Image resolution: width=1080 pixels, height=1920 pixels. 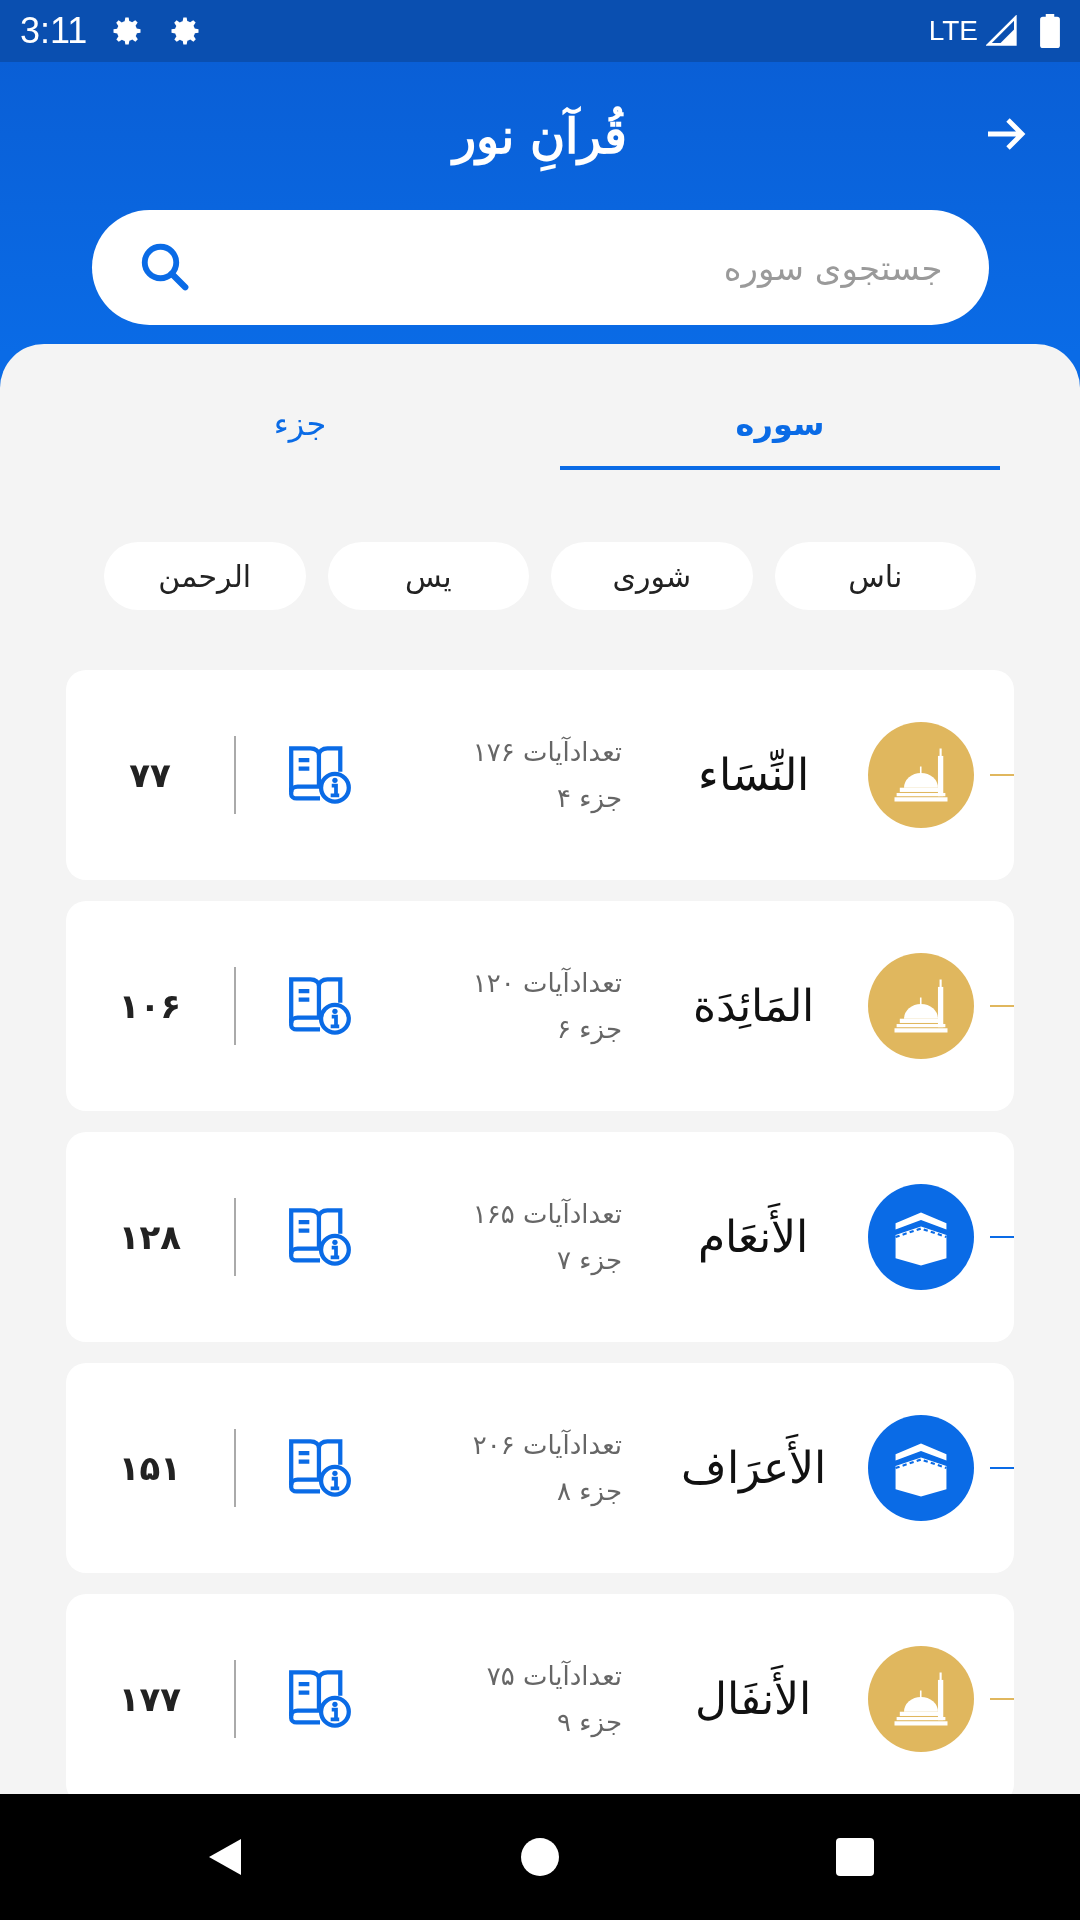 I want to click on surah-name: الأَنفَال, so click(x=753, y=1699).